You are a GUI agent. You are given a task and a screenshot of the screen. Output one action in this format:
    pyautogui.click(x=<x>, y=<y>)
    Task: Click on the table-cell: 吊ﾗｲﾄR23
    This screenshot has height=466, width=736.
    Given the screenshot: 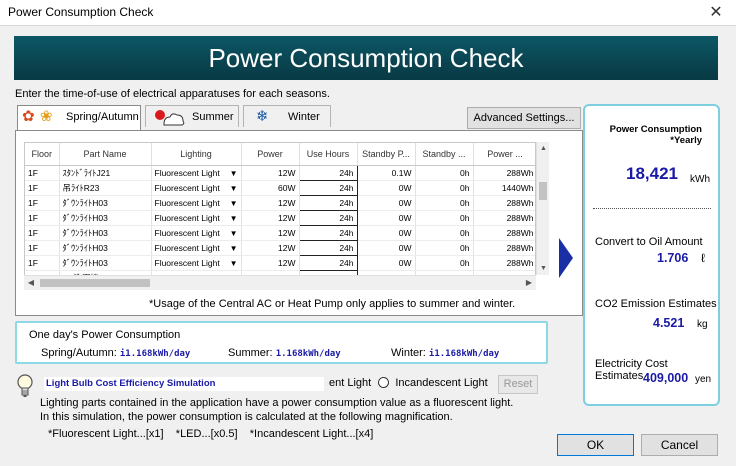 What is the action you would take?
    pyautogui.click(x=105, y=188)
    